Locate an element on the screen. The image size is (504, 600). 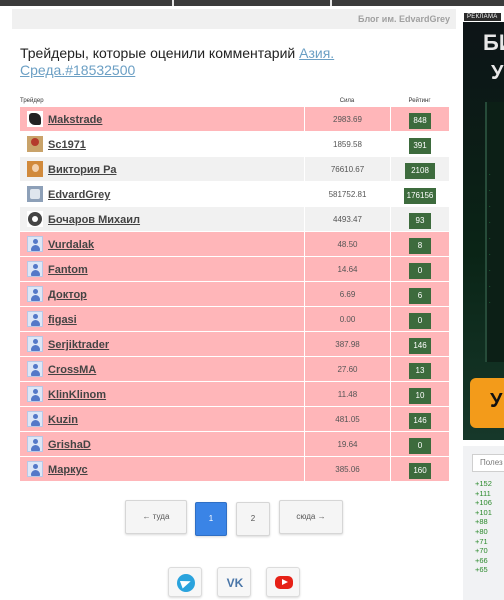
rating-cell: 10 is located at coordinates (419, 394).